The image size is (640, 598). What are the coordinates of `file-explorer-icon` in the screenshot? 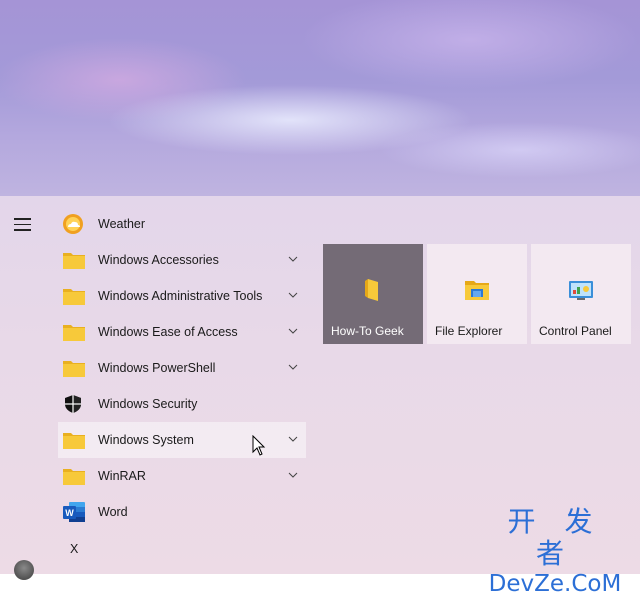 It's located at (477, 290).